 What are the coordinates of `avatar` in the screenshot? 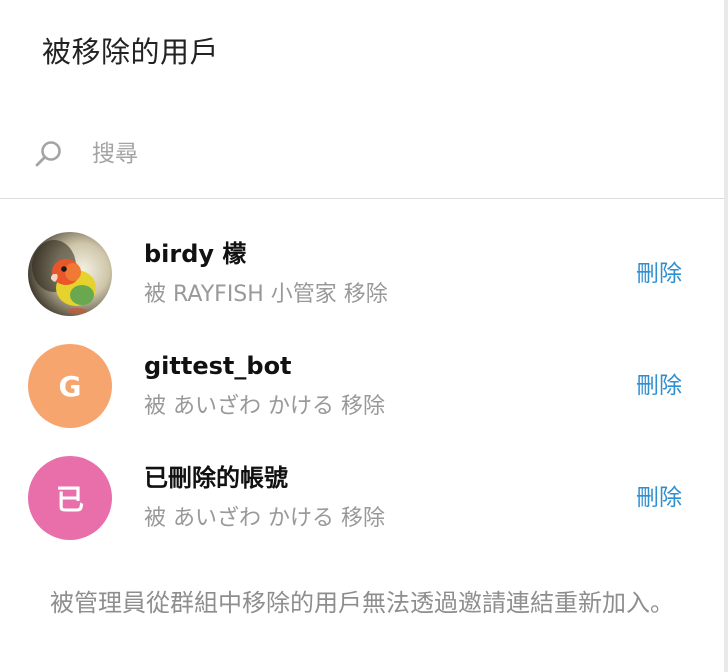 It's located at (70, 274).